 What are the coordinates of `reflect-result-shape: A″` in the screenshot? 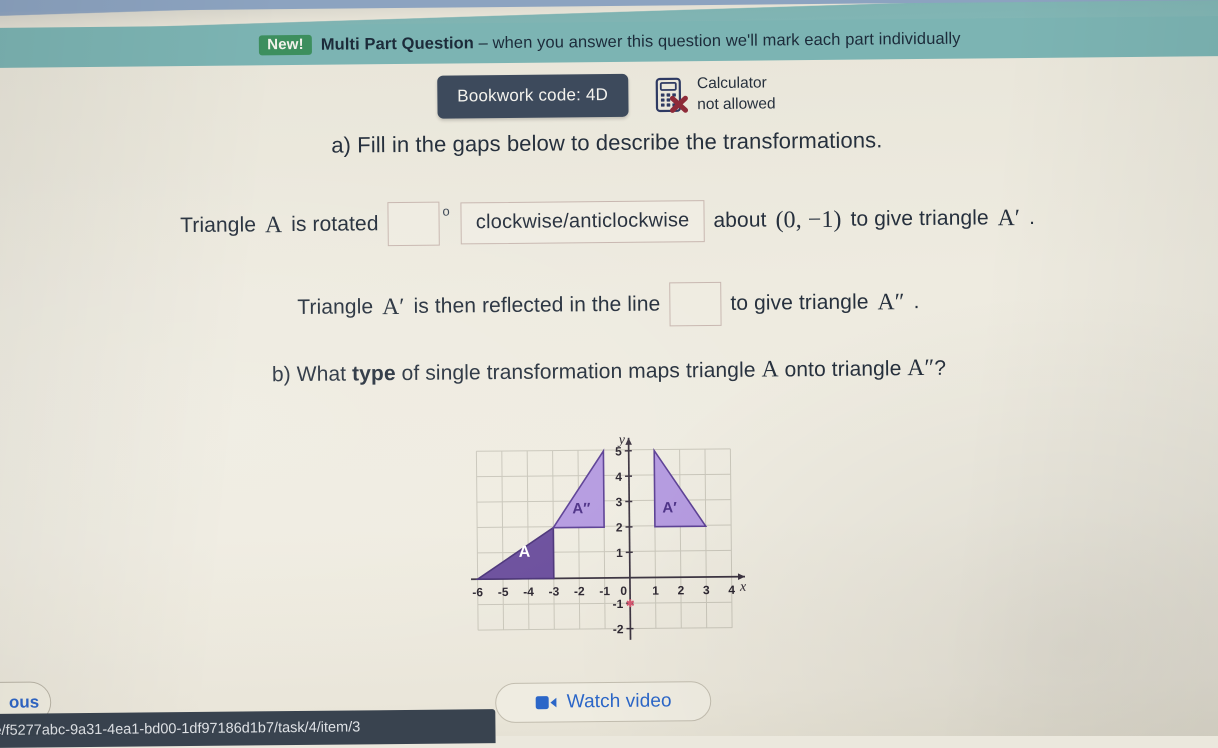 It's located at (890, 302).